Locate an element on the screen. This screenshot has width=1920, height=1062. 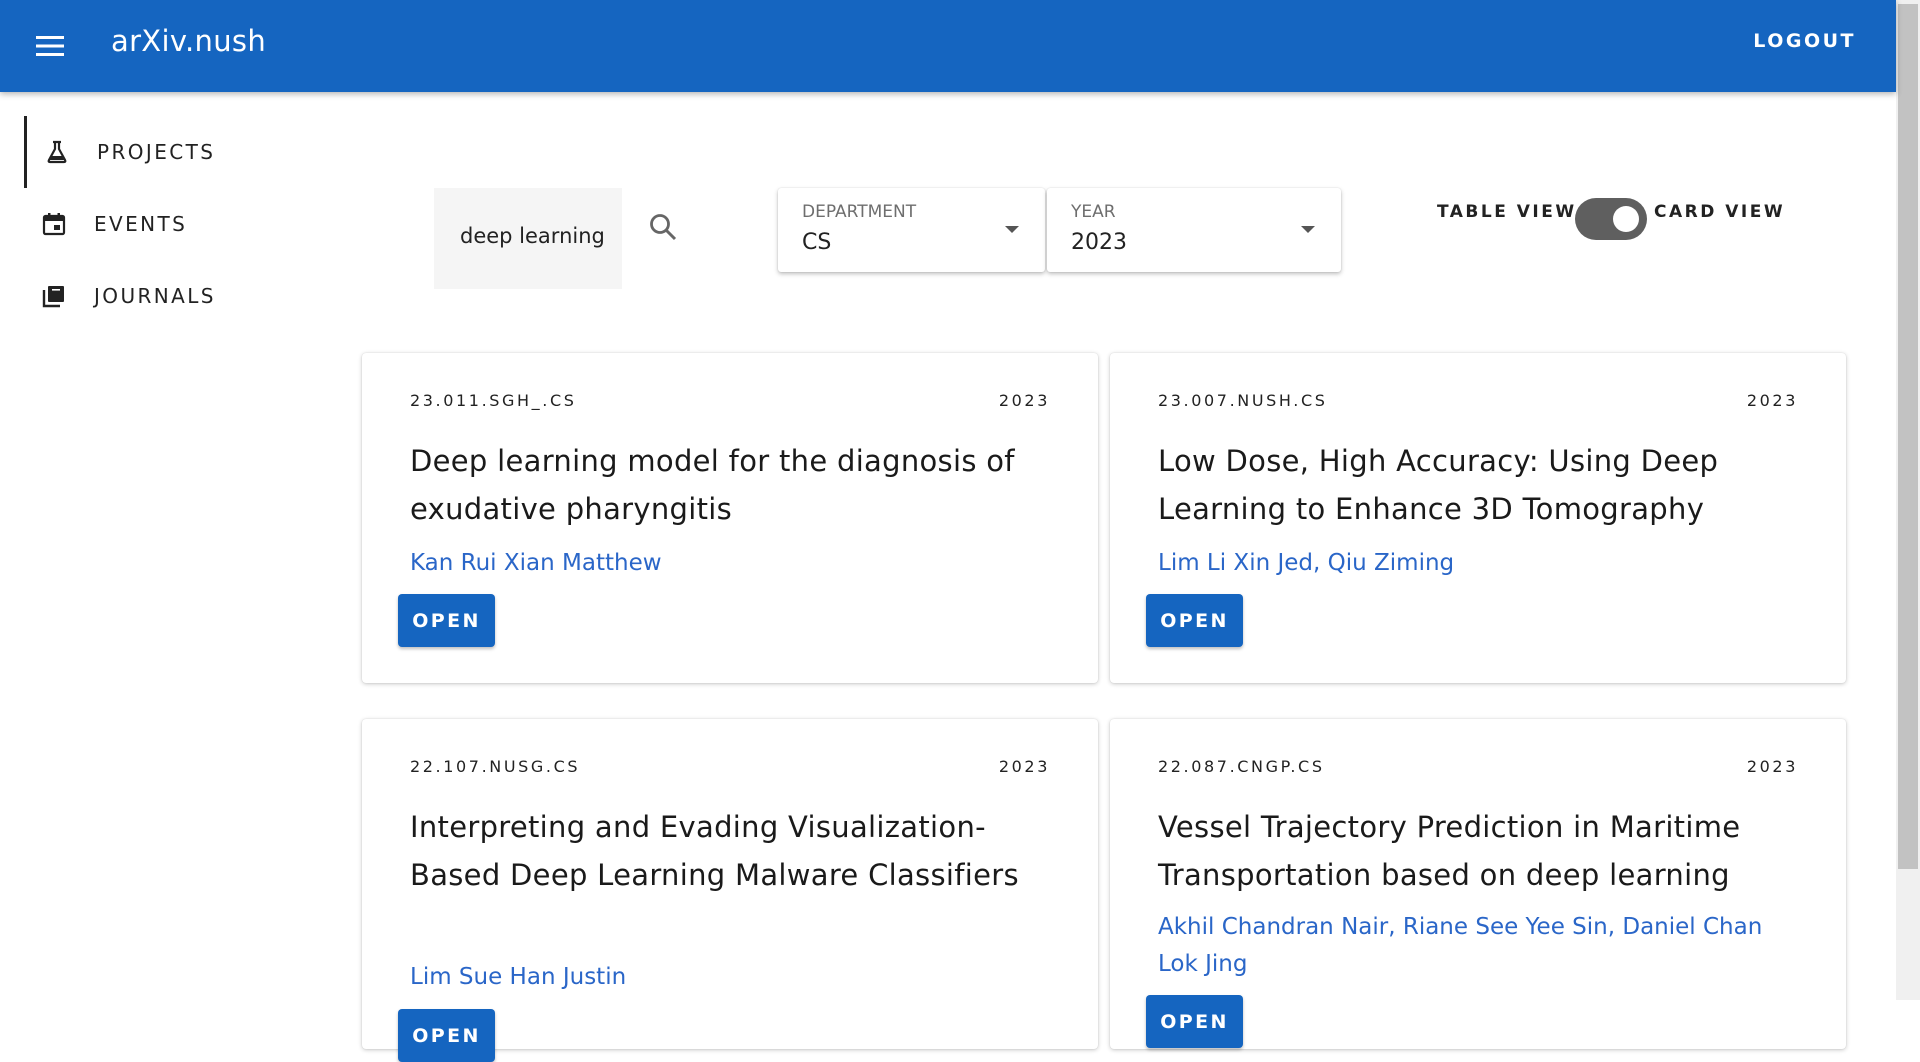
author-link: Akhil Chandran Nair is located at coordinates (1273, 927).